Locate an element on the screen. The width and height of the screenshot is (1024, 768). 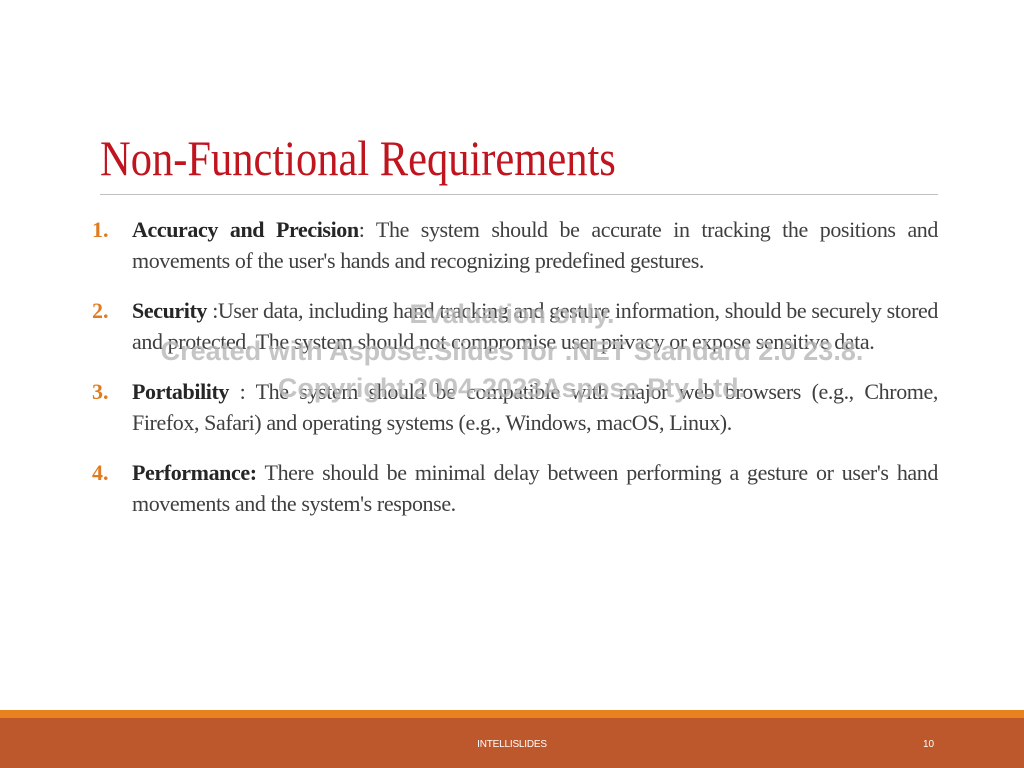
requirement-title: Accuracy and Precision is located at coordinates (245, 229).